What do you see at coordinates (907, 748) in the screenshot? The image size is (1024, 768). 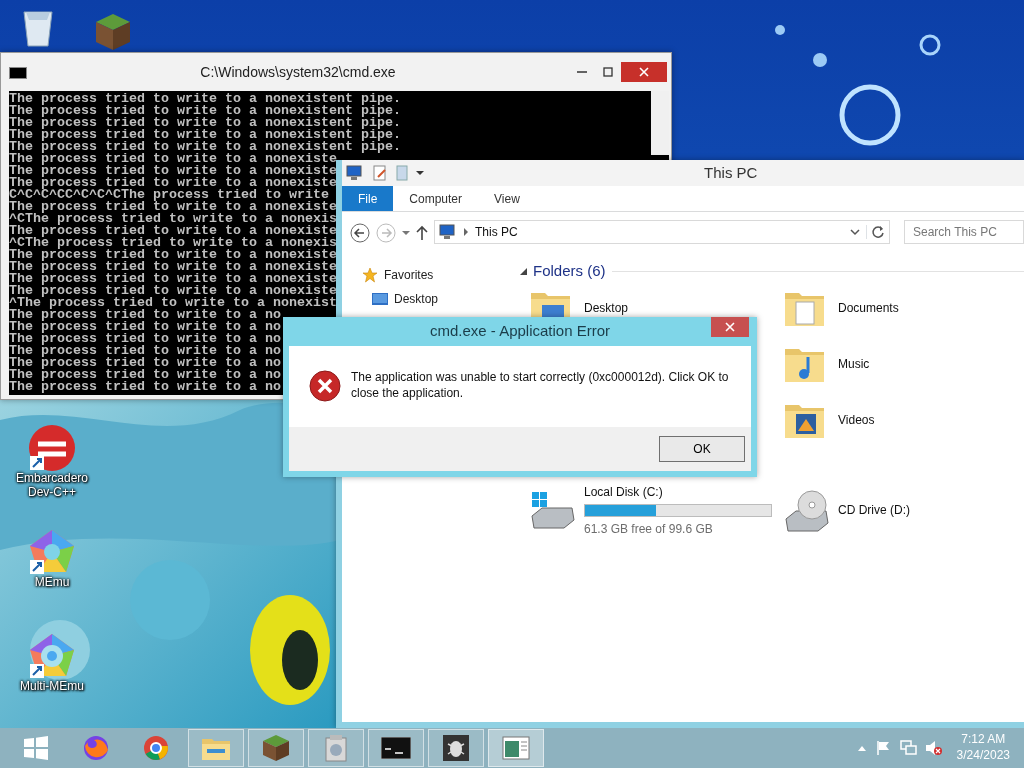 I see `network-icon` at bounding box center [907, 748].